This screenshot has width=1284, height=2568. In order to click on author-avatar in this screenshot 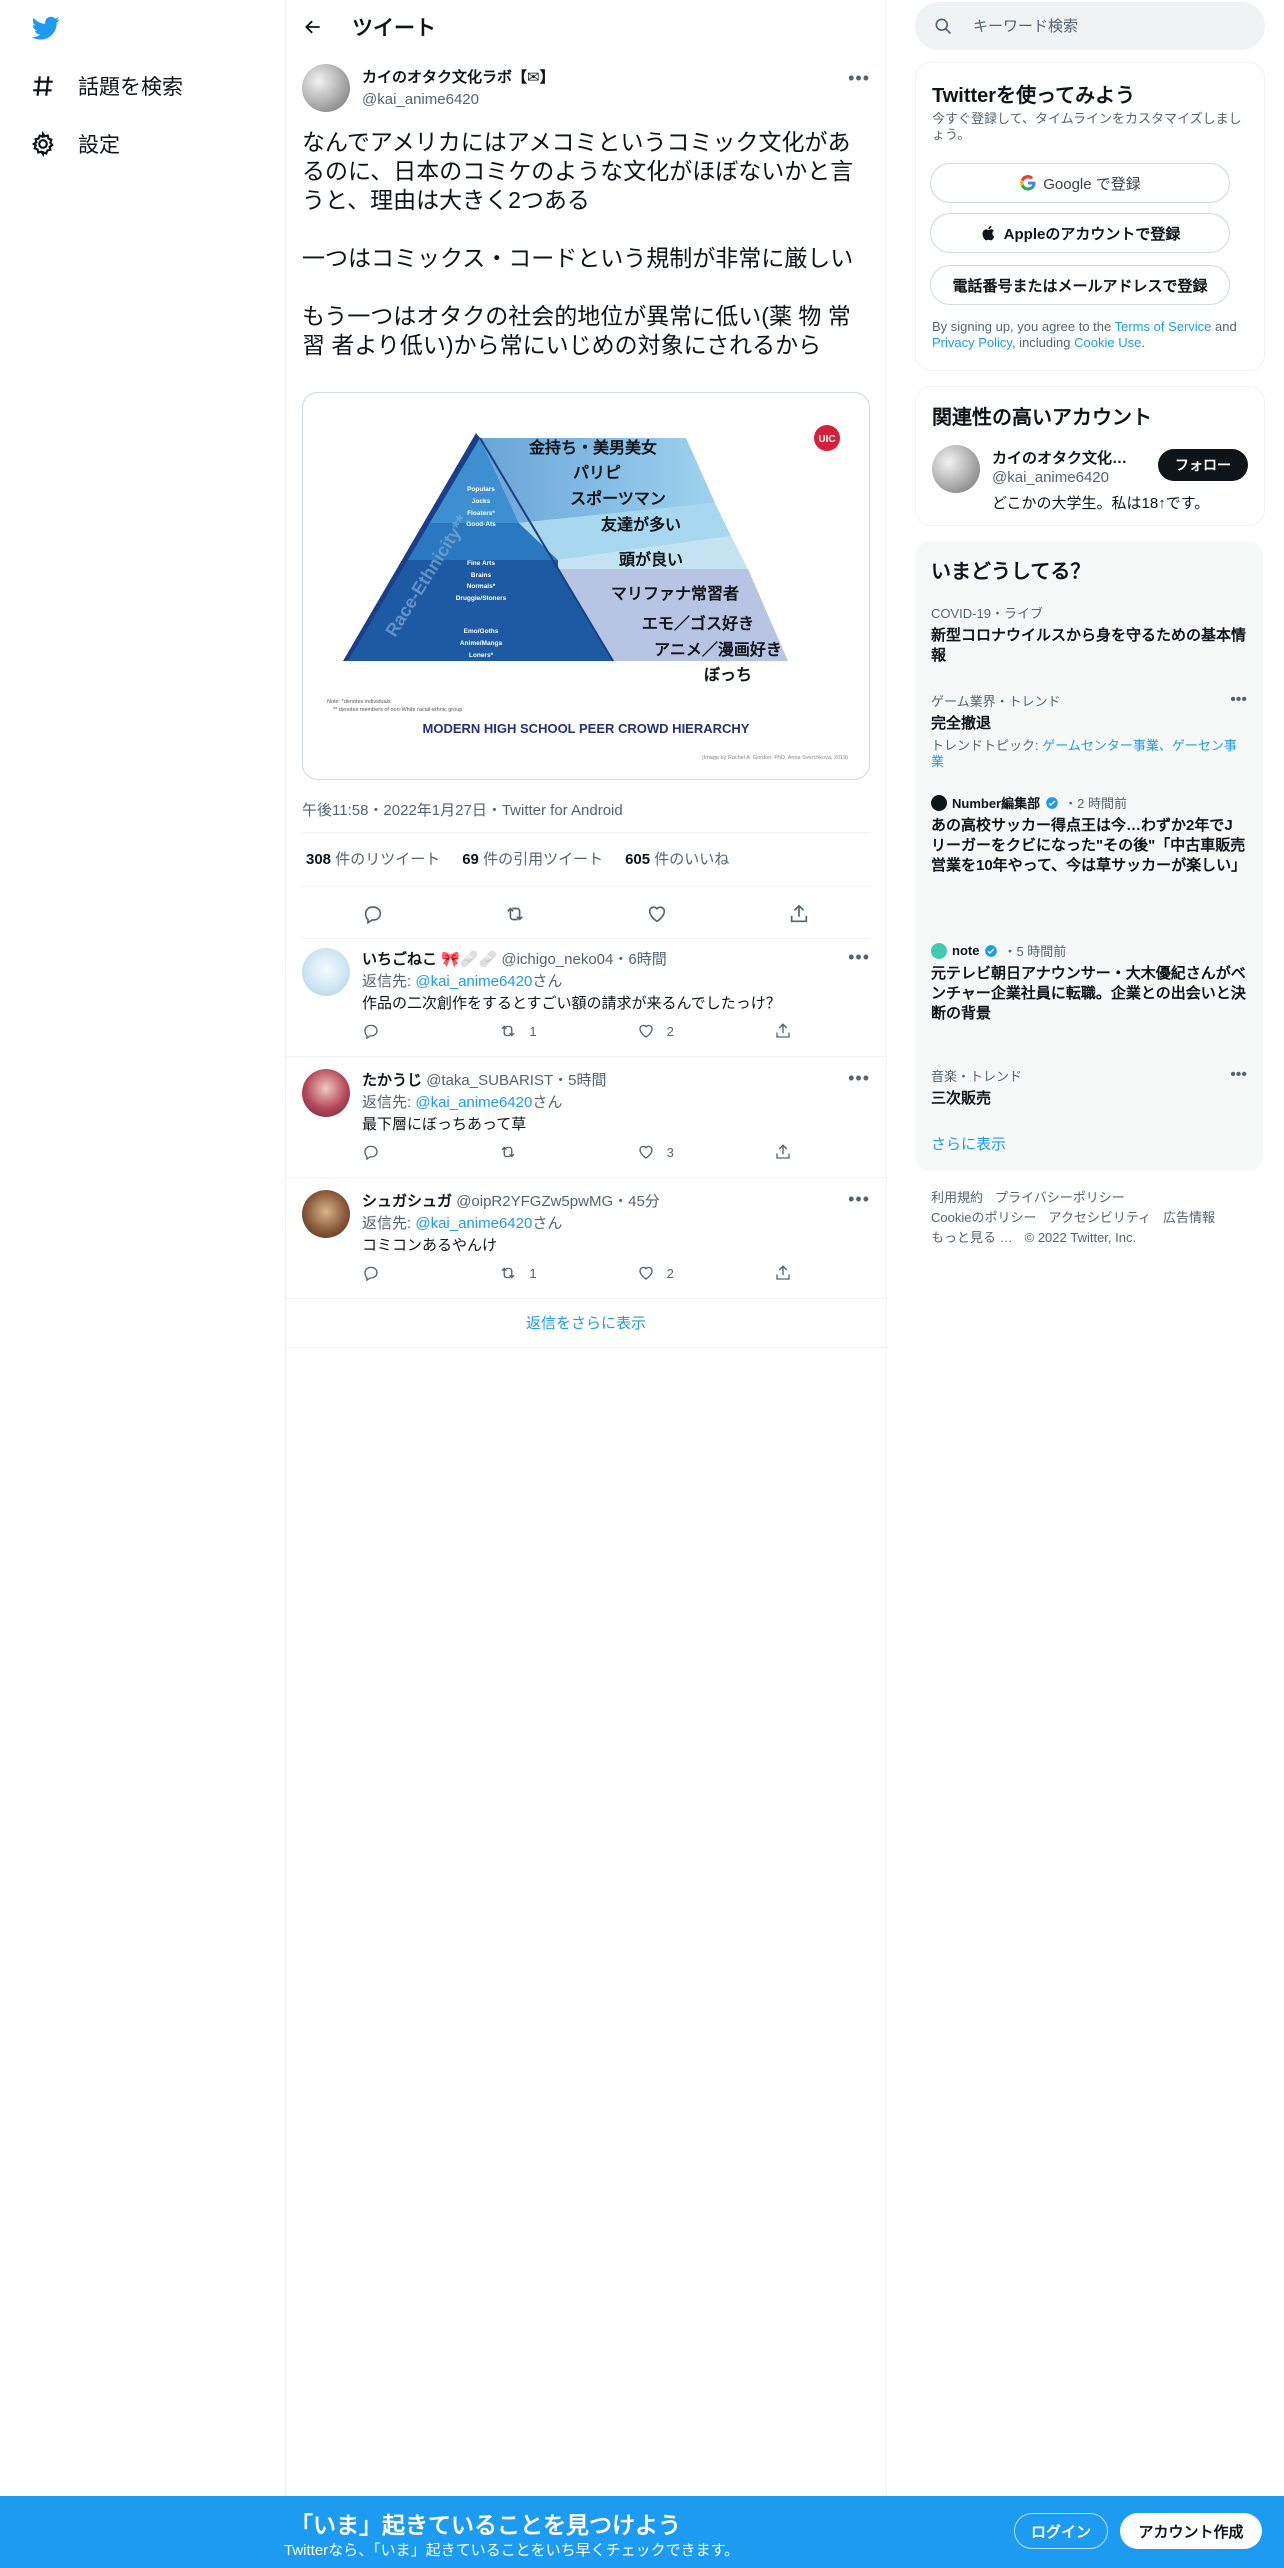, I will do `click(326, 88)`.